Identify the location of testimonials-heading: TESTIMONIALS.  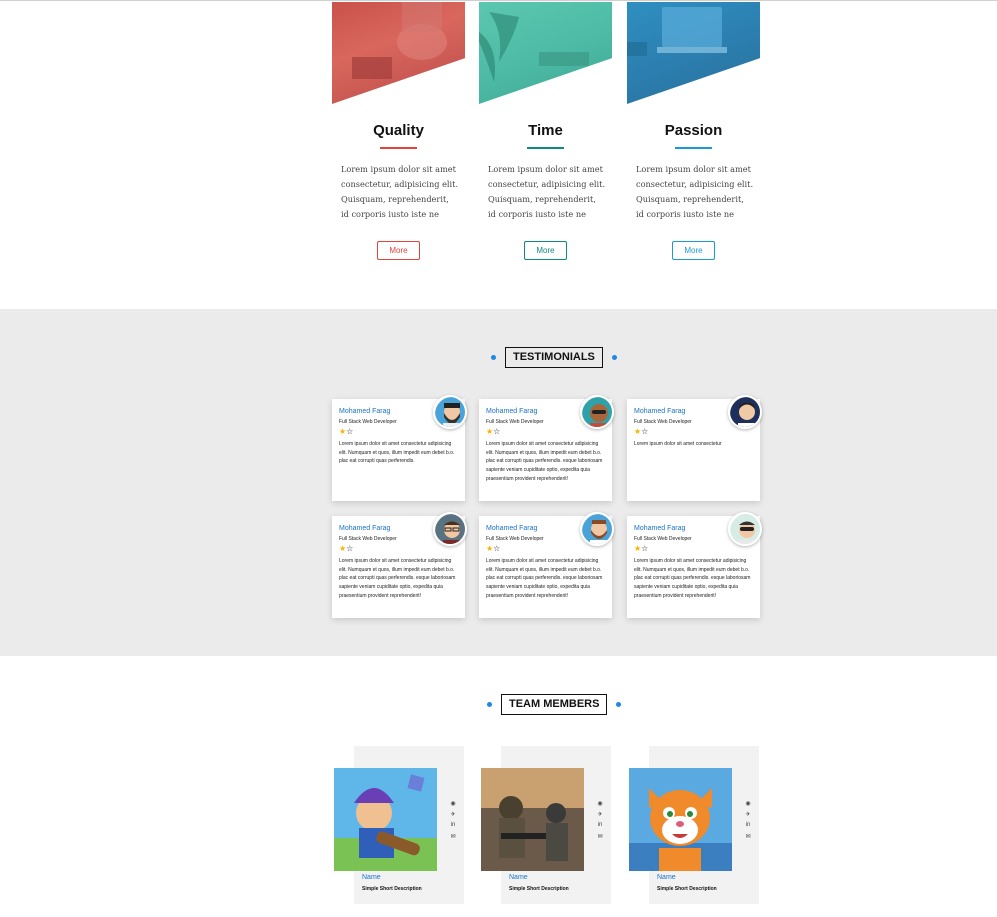
(554, 357).